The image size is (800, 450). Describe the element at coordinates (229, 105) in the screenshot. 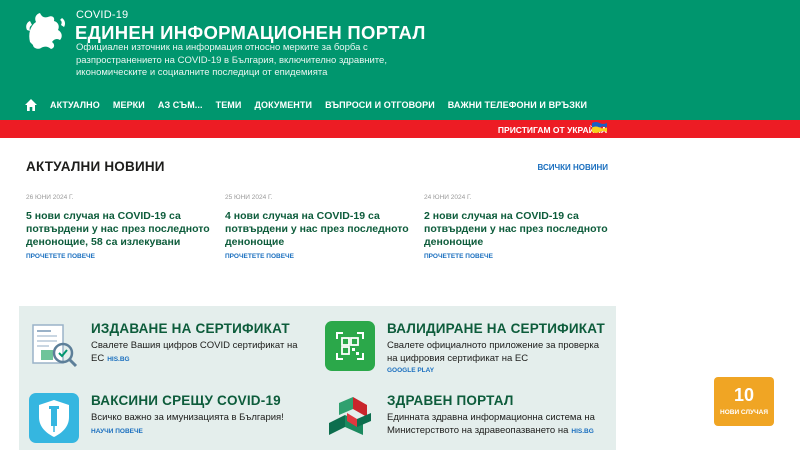

I see `nav-item-topics: ТЕМИ` at that location.